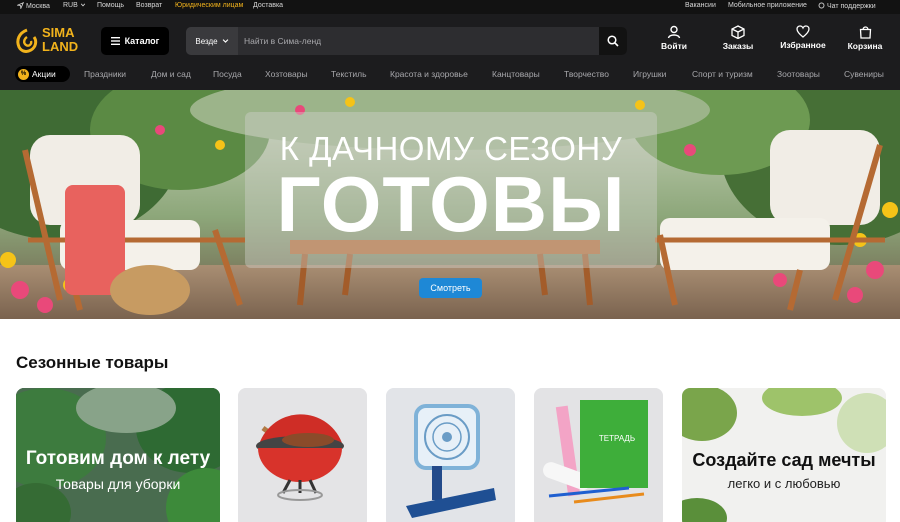  I want to click on catalog-label: Каталог, so click(142, 41).